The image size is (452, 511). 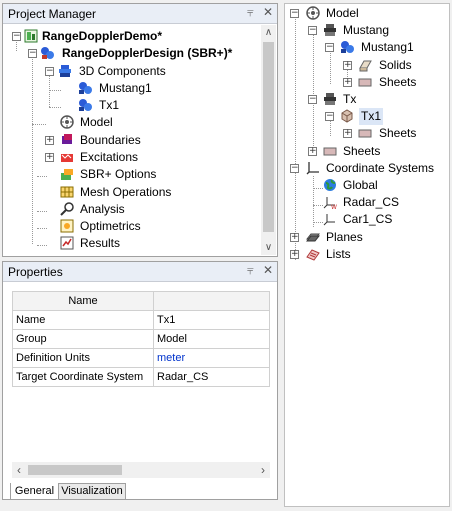 What do you see at coordinates (366, 13) in the screenshot?
I see `model-tree-item-model: − Model` at bounding box center [366, 13].